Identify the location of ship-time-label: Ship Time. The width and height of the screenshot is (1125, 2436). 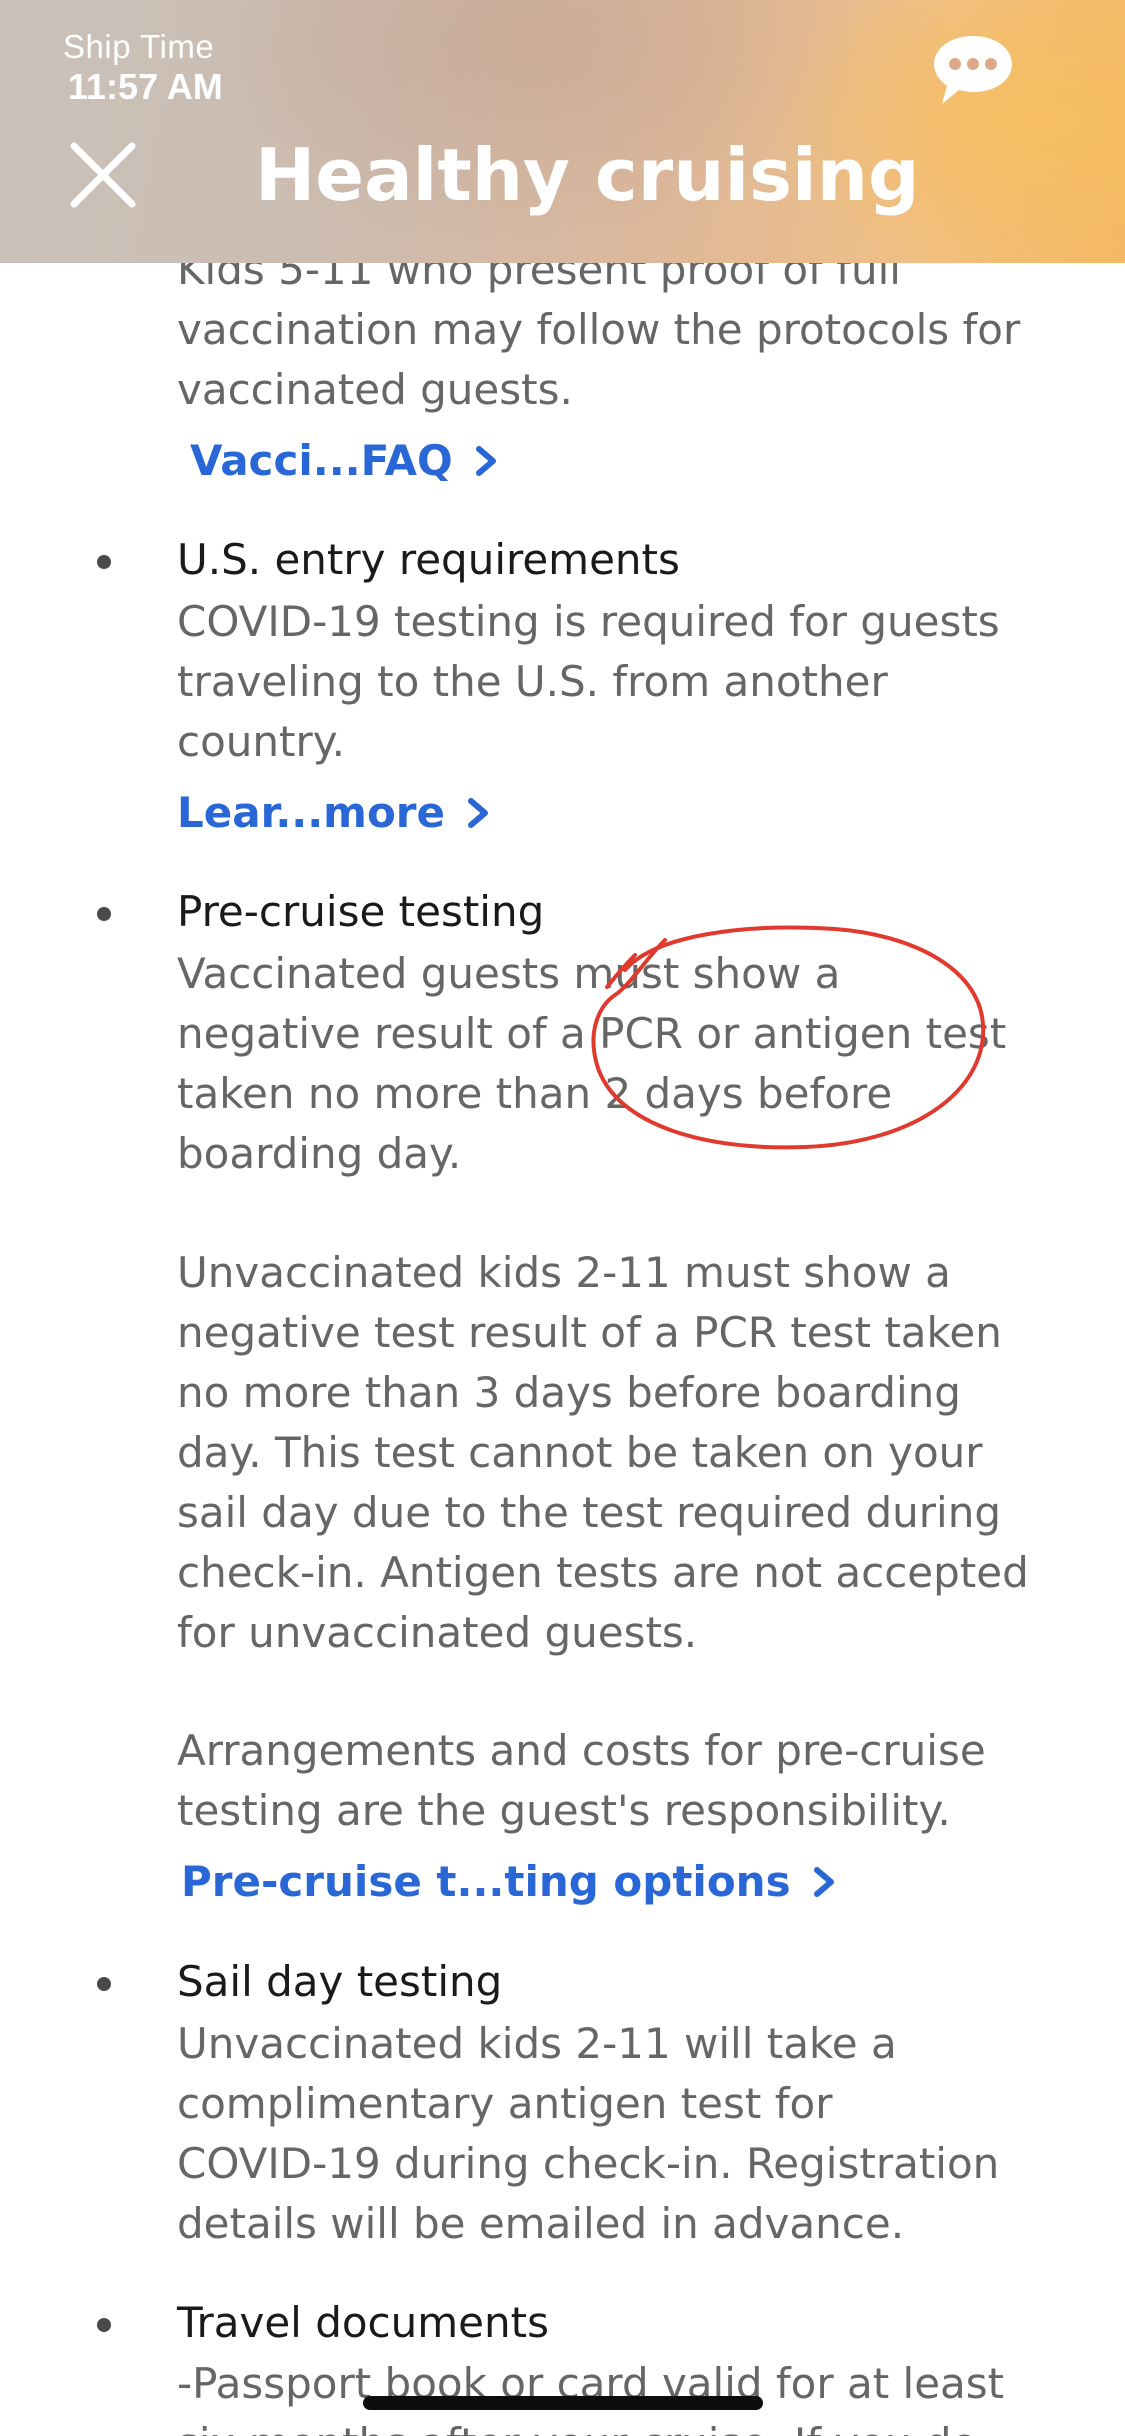
(139, 46).